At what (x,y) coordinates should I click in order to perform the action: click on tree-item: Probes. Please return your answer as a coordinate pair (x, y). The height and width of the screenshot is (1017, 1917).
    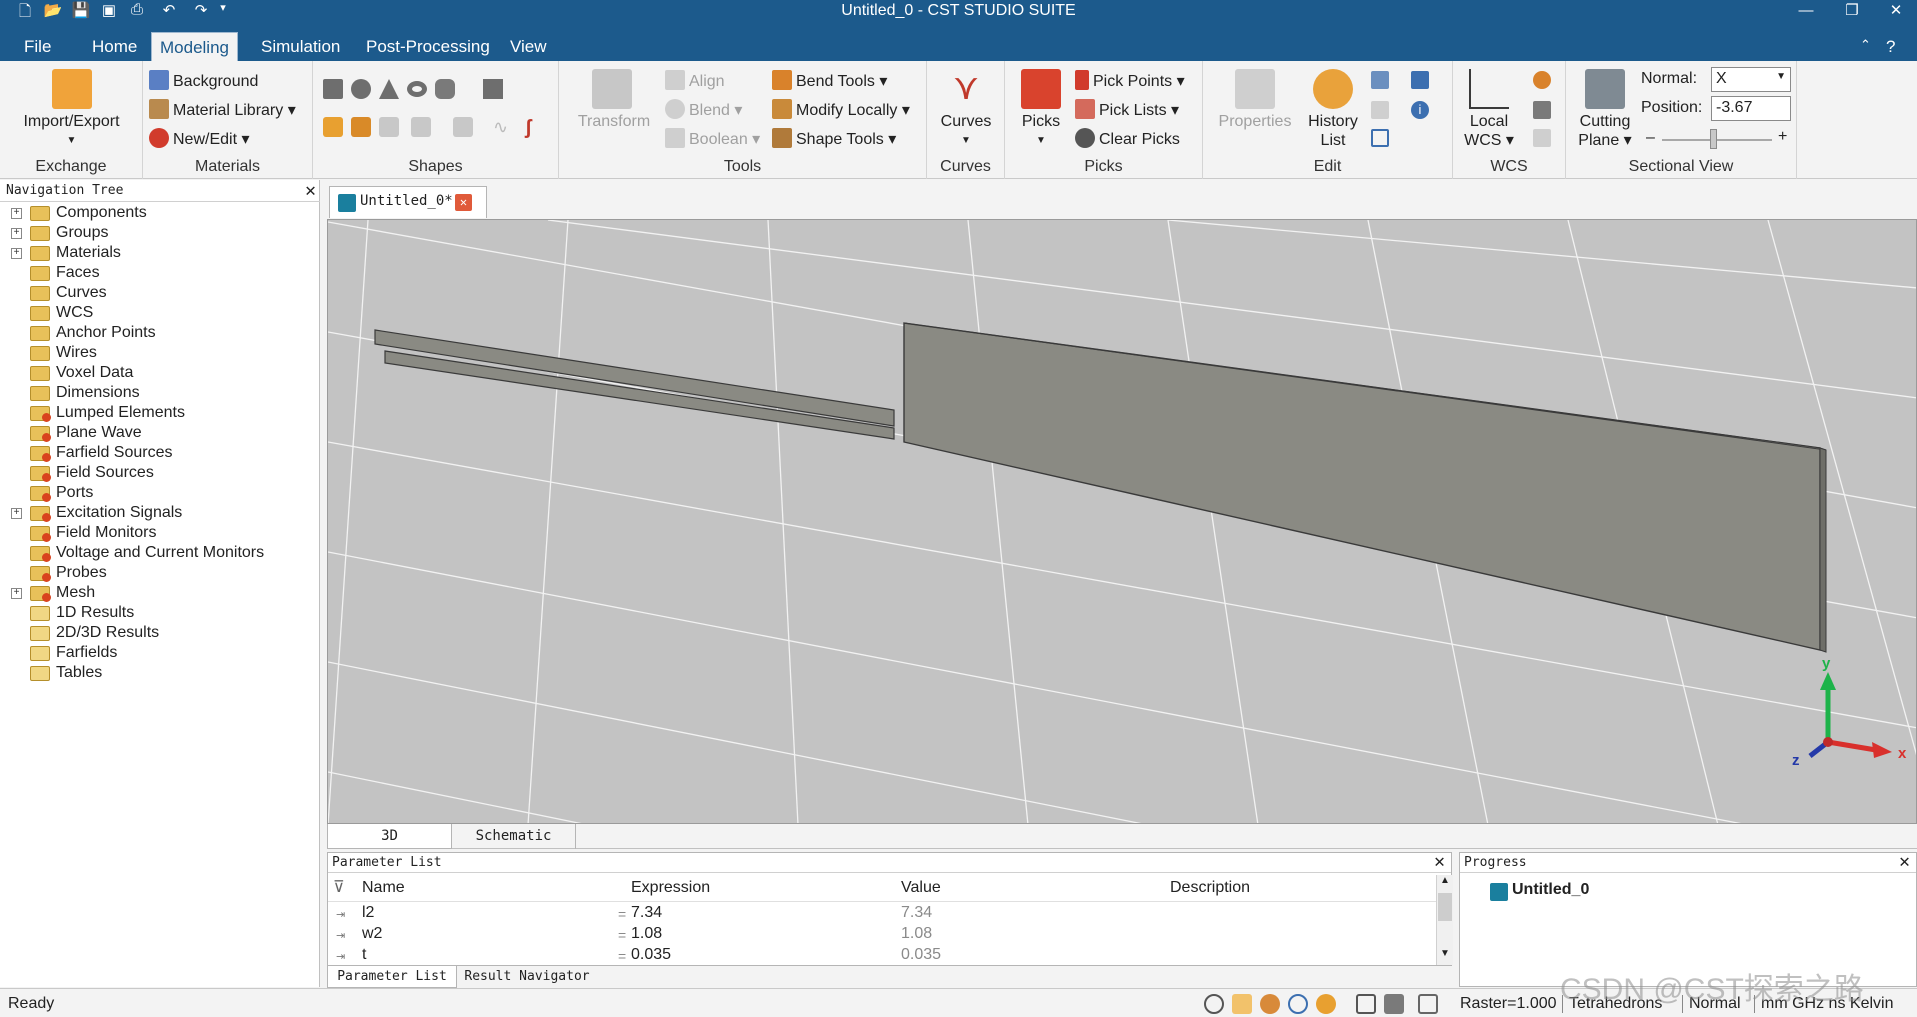
    Looking at the image, I should click on (159, 574).